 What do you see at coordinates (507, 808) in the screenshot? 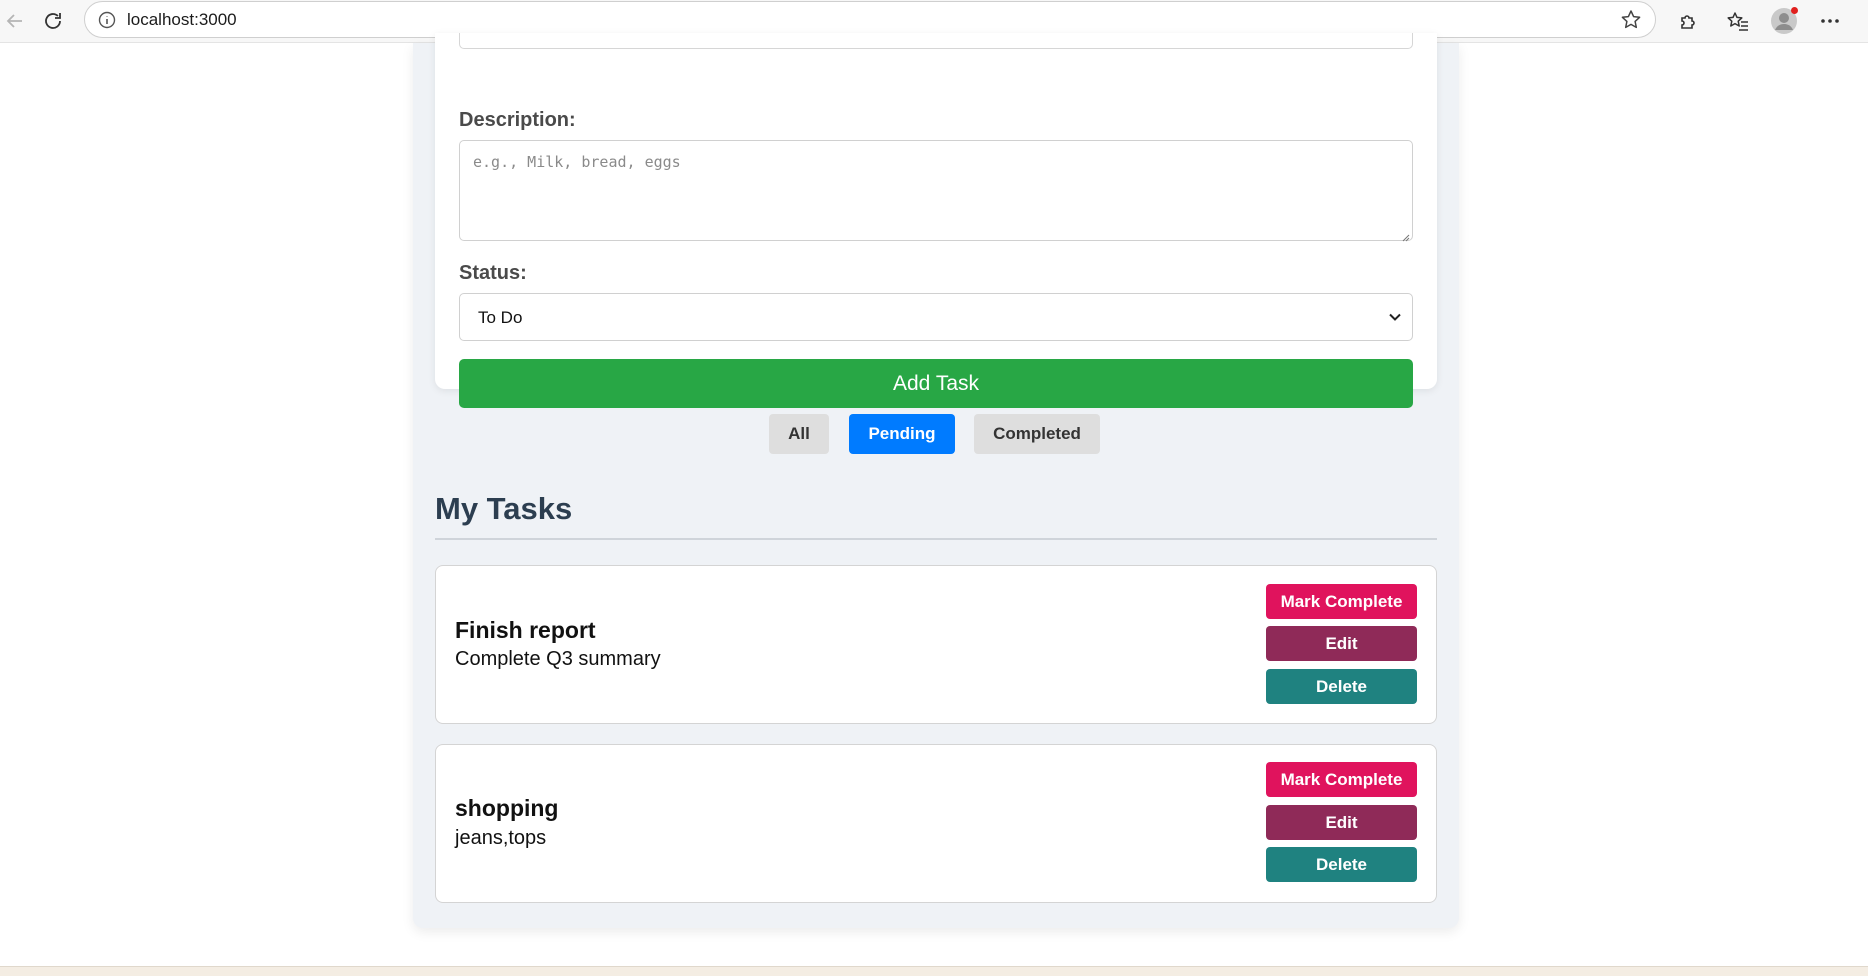
I see `task-title: shopping` at bounding box center [507, 808].